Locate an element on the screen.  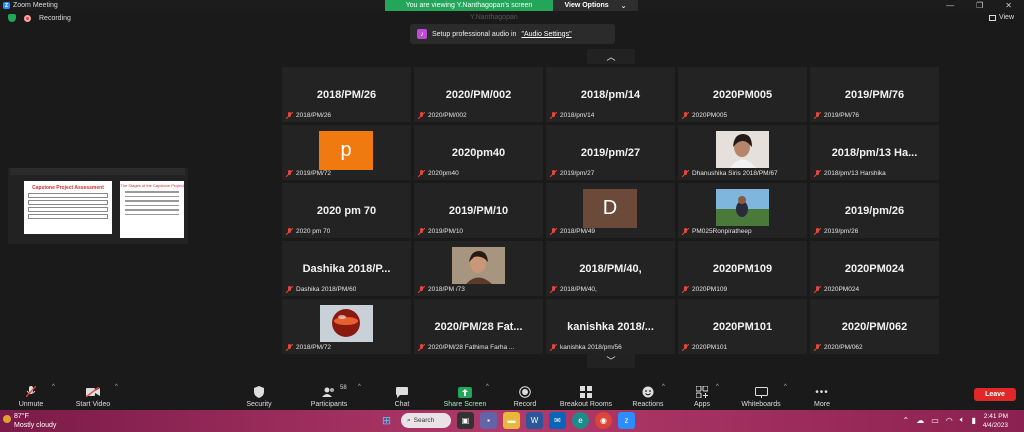
participant-tile: 2020 pm 70 2020 pm 70 is located at coordinates (346, 210).